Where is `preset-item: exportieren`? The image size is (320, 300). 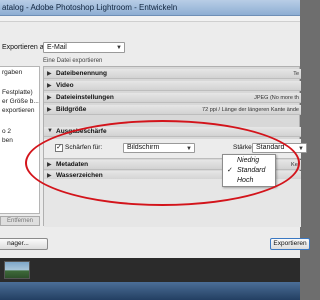 preset-item: exportieren is located at coordinates (18, 110).